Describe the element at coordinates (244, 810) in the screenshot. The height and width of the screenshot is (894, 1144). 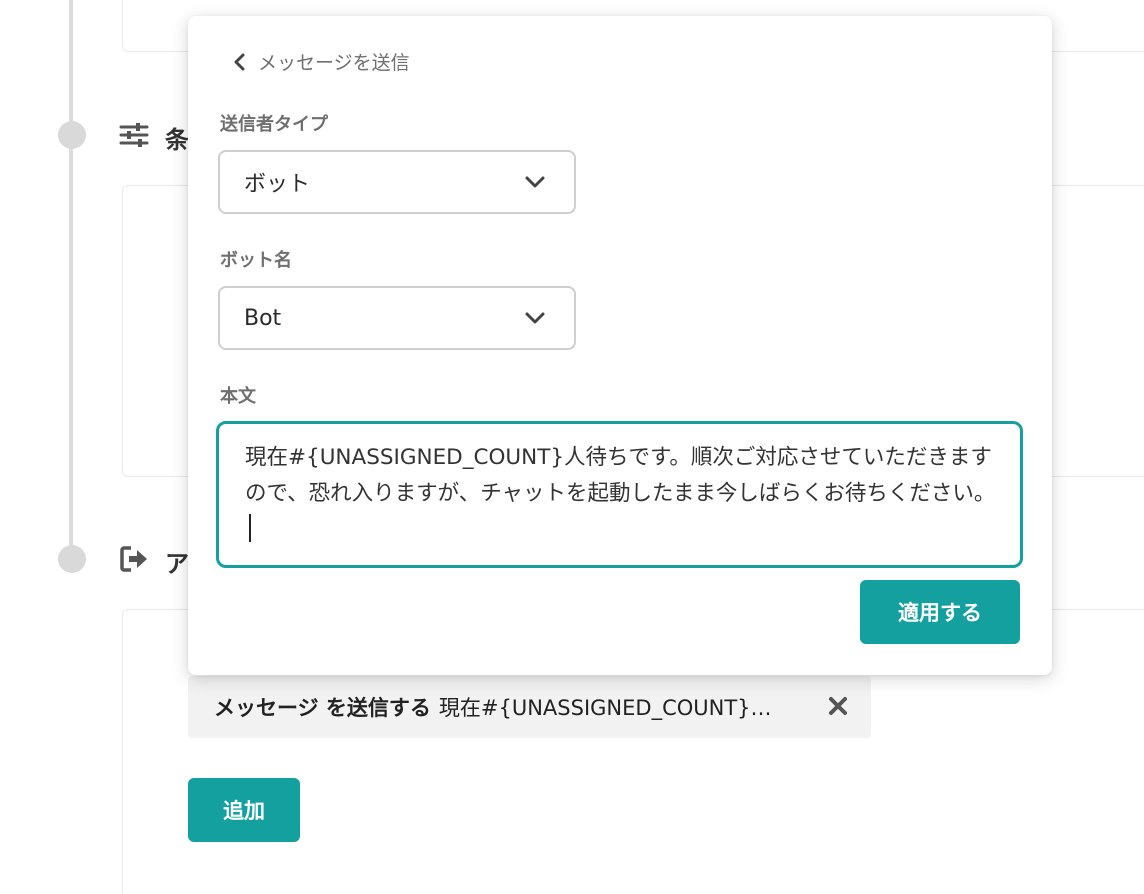
I see `add-button: 追加` at that location.